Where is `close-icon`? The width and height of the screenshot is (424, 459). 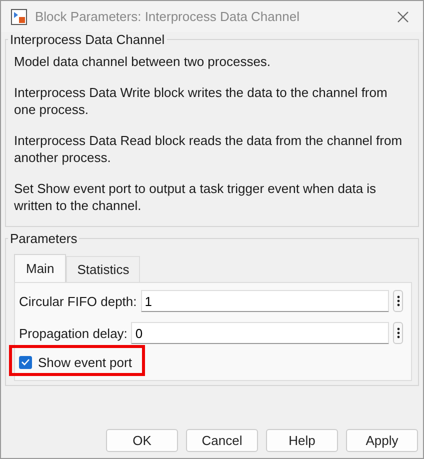 close-icon is located at coordinates (403, 16).